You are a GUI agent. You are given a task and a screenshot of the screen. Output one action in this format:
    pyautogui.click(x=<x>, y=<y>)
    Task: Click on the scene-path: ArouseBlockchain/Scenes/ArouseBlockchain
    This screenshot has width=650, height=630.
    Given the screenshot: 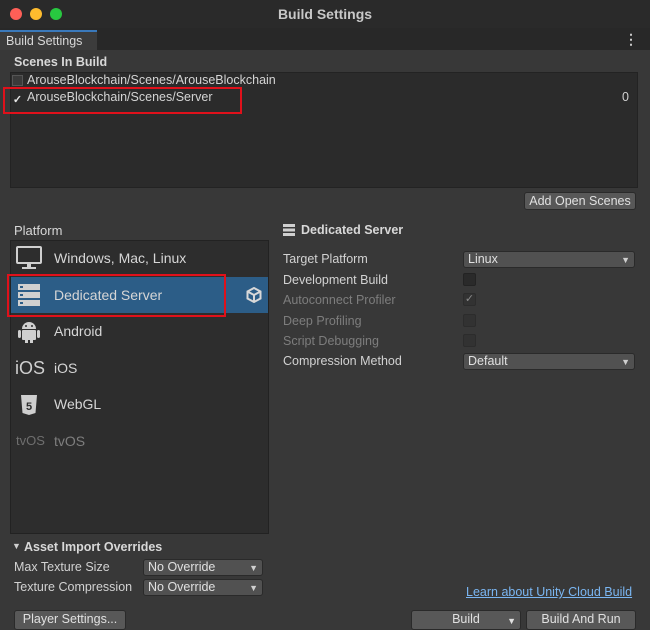 What is the action you would take?
    pyautogui.click(x=151, y=80)
    